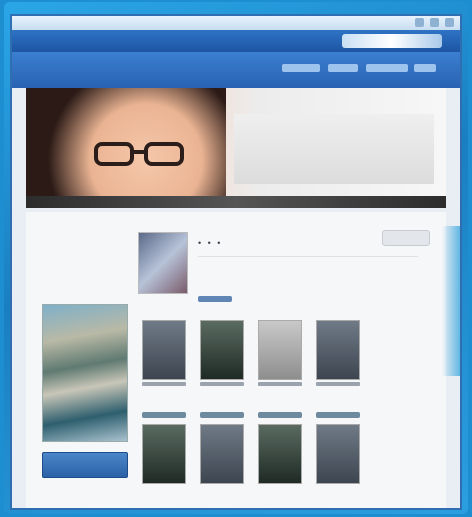  I want to click on close-icon, so click(449, 22).